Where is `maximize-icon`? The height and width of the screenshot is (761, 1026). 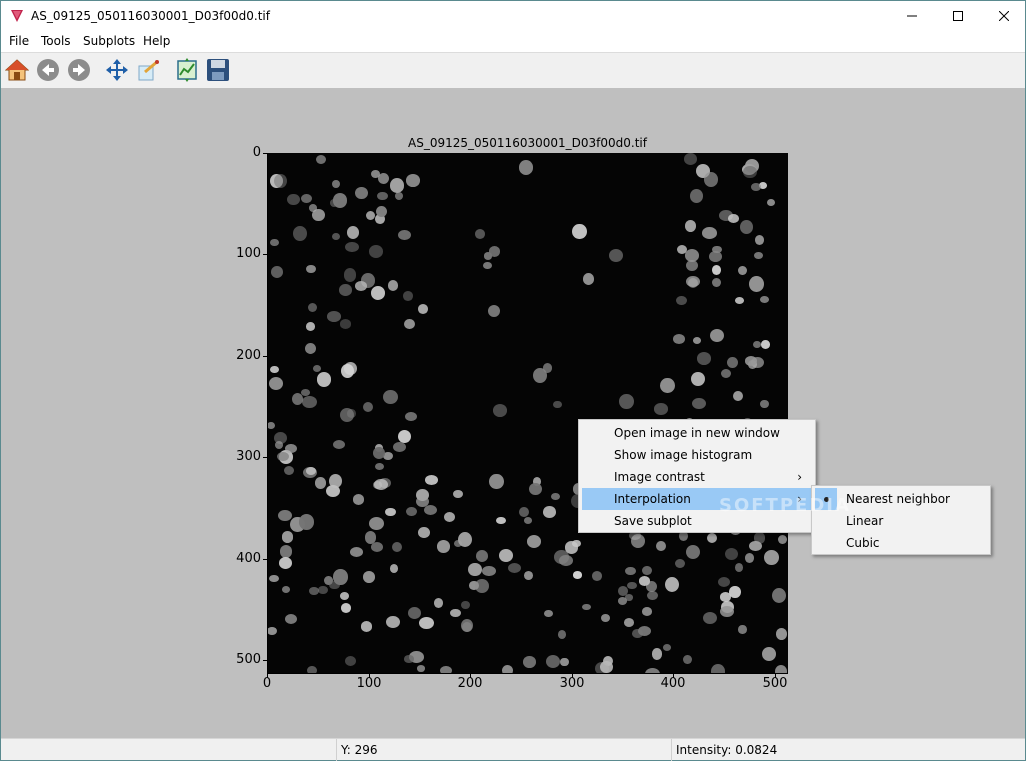 maximize-icon is located at coordinates (958, 16).